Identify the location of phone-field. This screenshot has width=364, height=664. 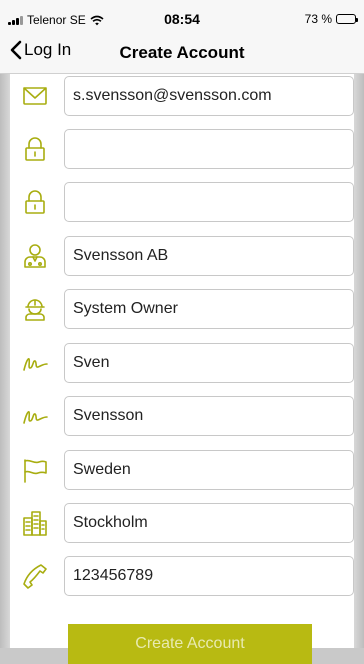
(209, 576).